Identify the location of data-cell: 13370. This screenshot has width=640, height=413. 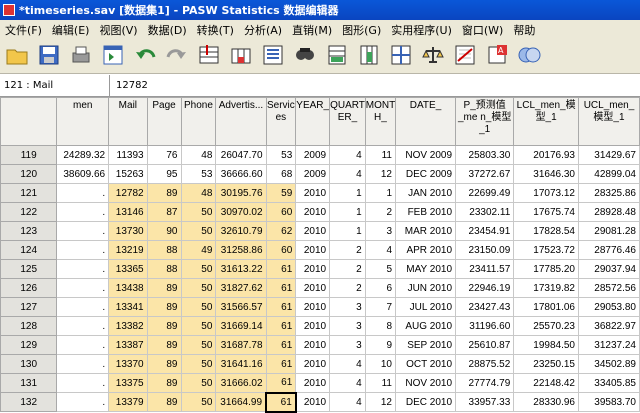
(128, 364).